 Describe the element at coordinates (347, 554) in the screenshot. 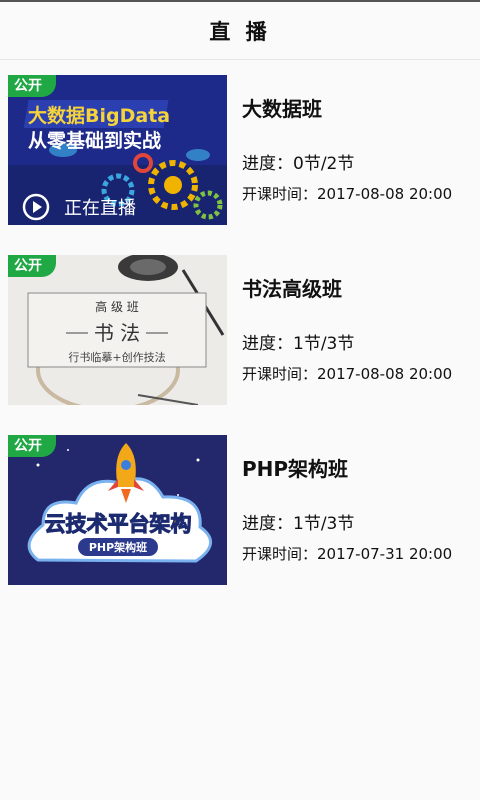

I see `course-start-time: 开课时间：2017-07-31 20:00` at that location.